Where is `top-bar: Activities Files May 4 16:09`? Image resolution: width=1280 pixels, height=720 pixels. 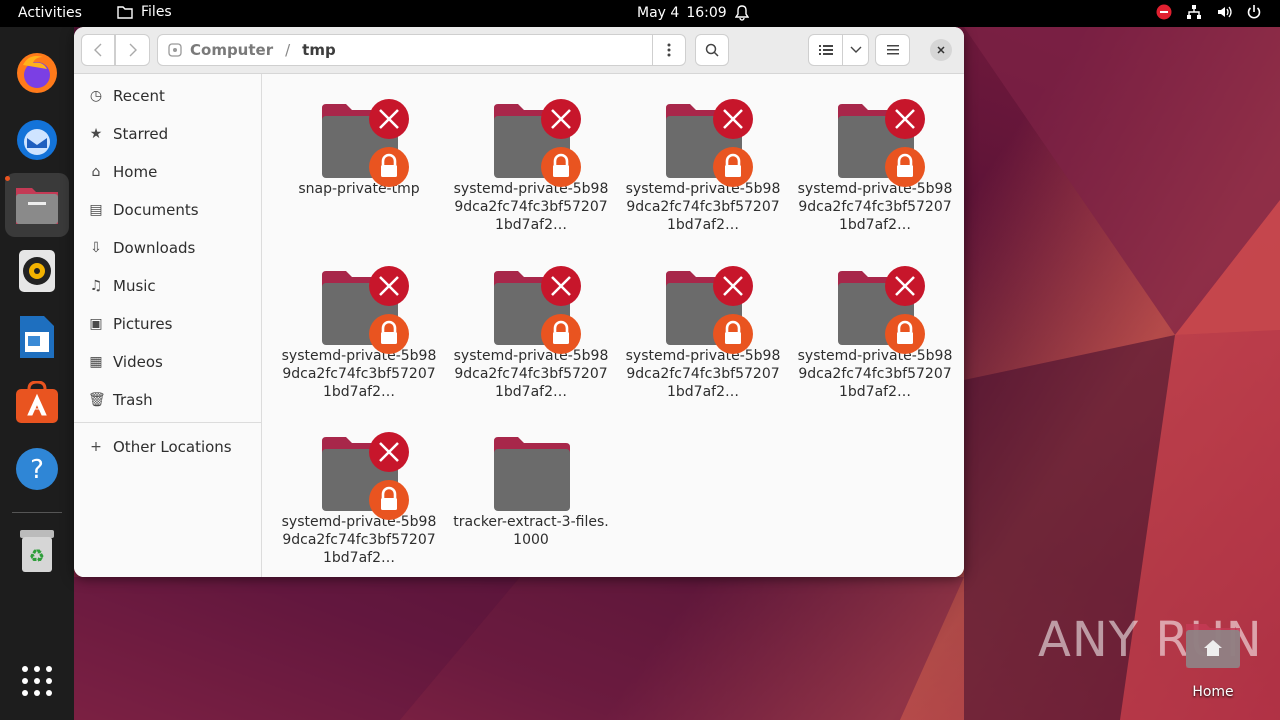 top-bar: Activities Files May 4 16:09 is located at coordinates (640, 13).